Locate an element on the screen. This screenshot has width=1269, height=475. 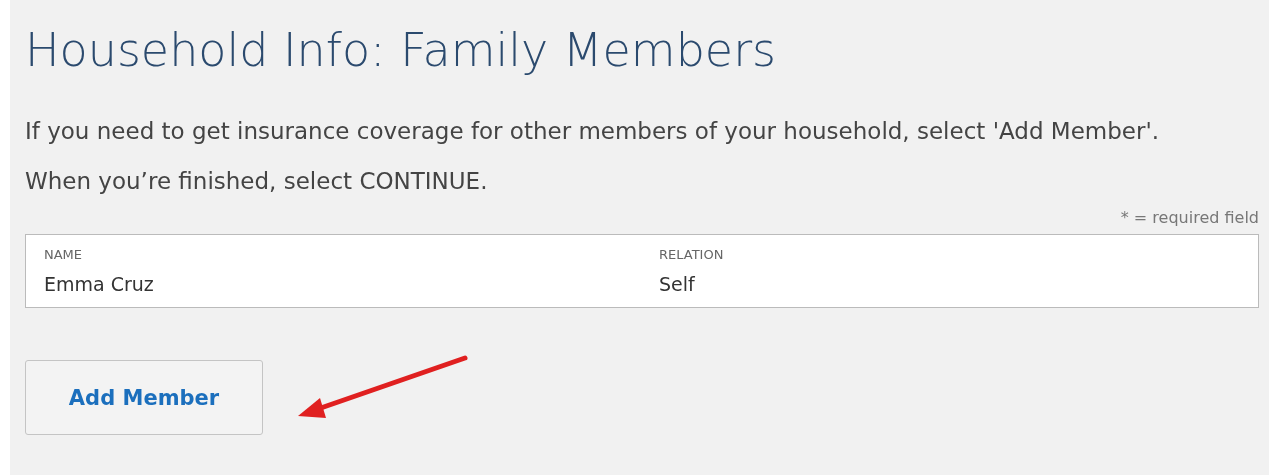
intro-text: If you need to get insurance coverage for other members of your household, select 'Add Member'. When you’re finished, select CONTINUE. is located at coordinates (593, 156).